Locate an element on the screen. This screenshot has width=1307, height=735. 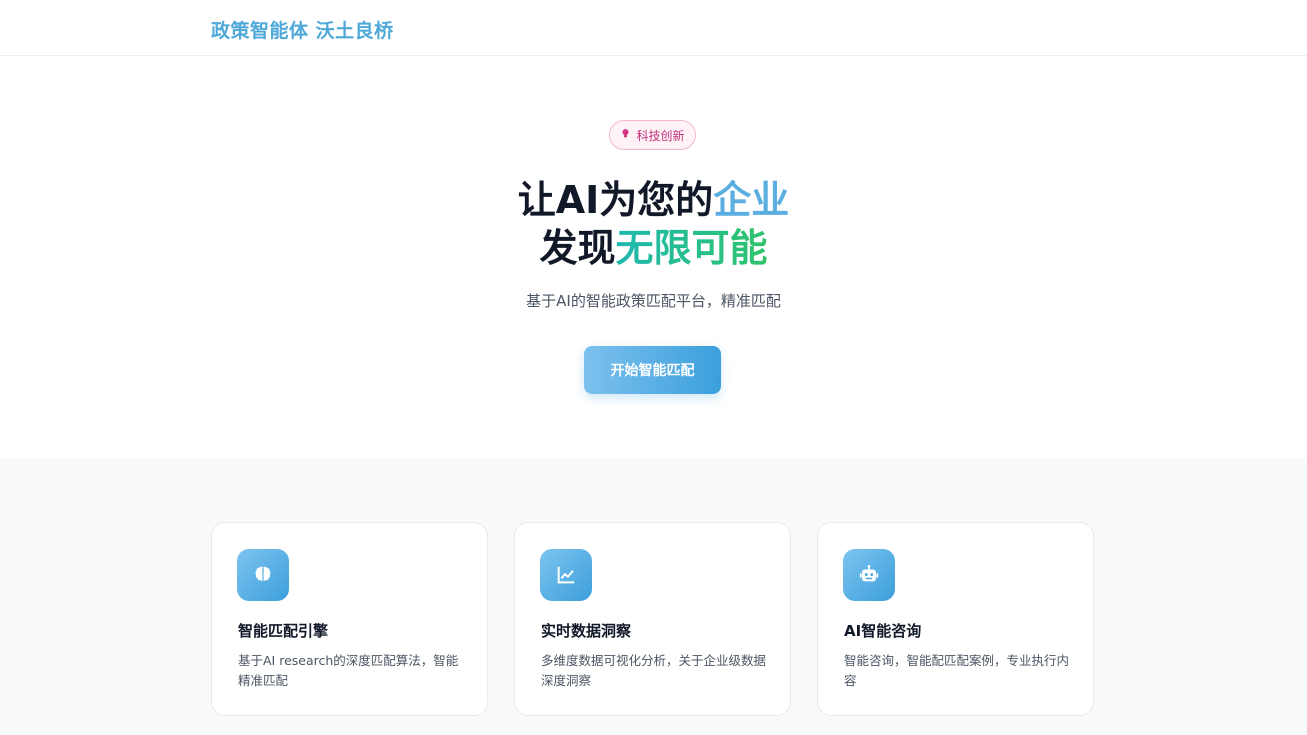
hero-subtitle: 基于AI的智能政策匹配平台，精准匹配 is located at coordinates (653, 301).